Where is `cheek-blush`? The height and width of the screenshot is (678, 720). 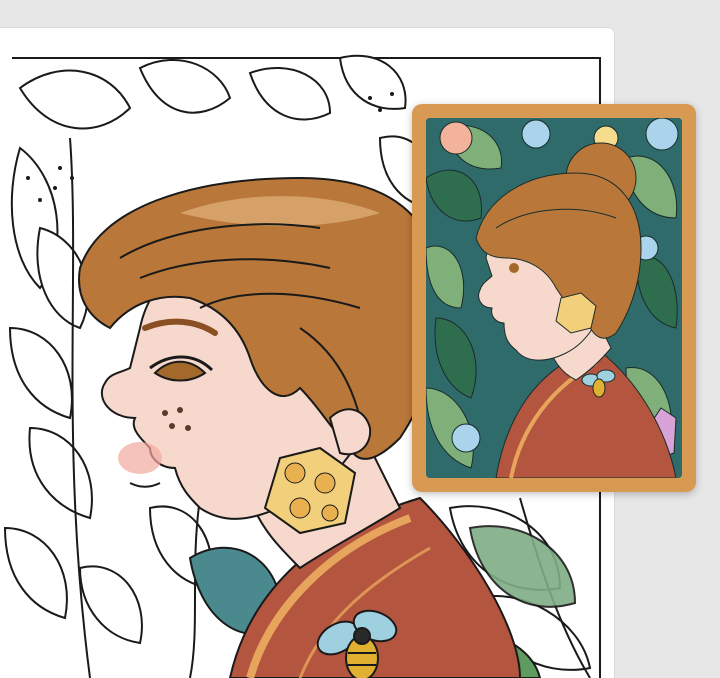
cheek-blush is located at coordinates (140, 458).